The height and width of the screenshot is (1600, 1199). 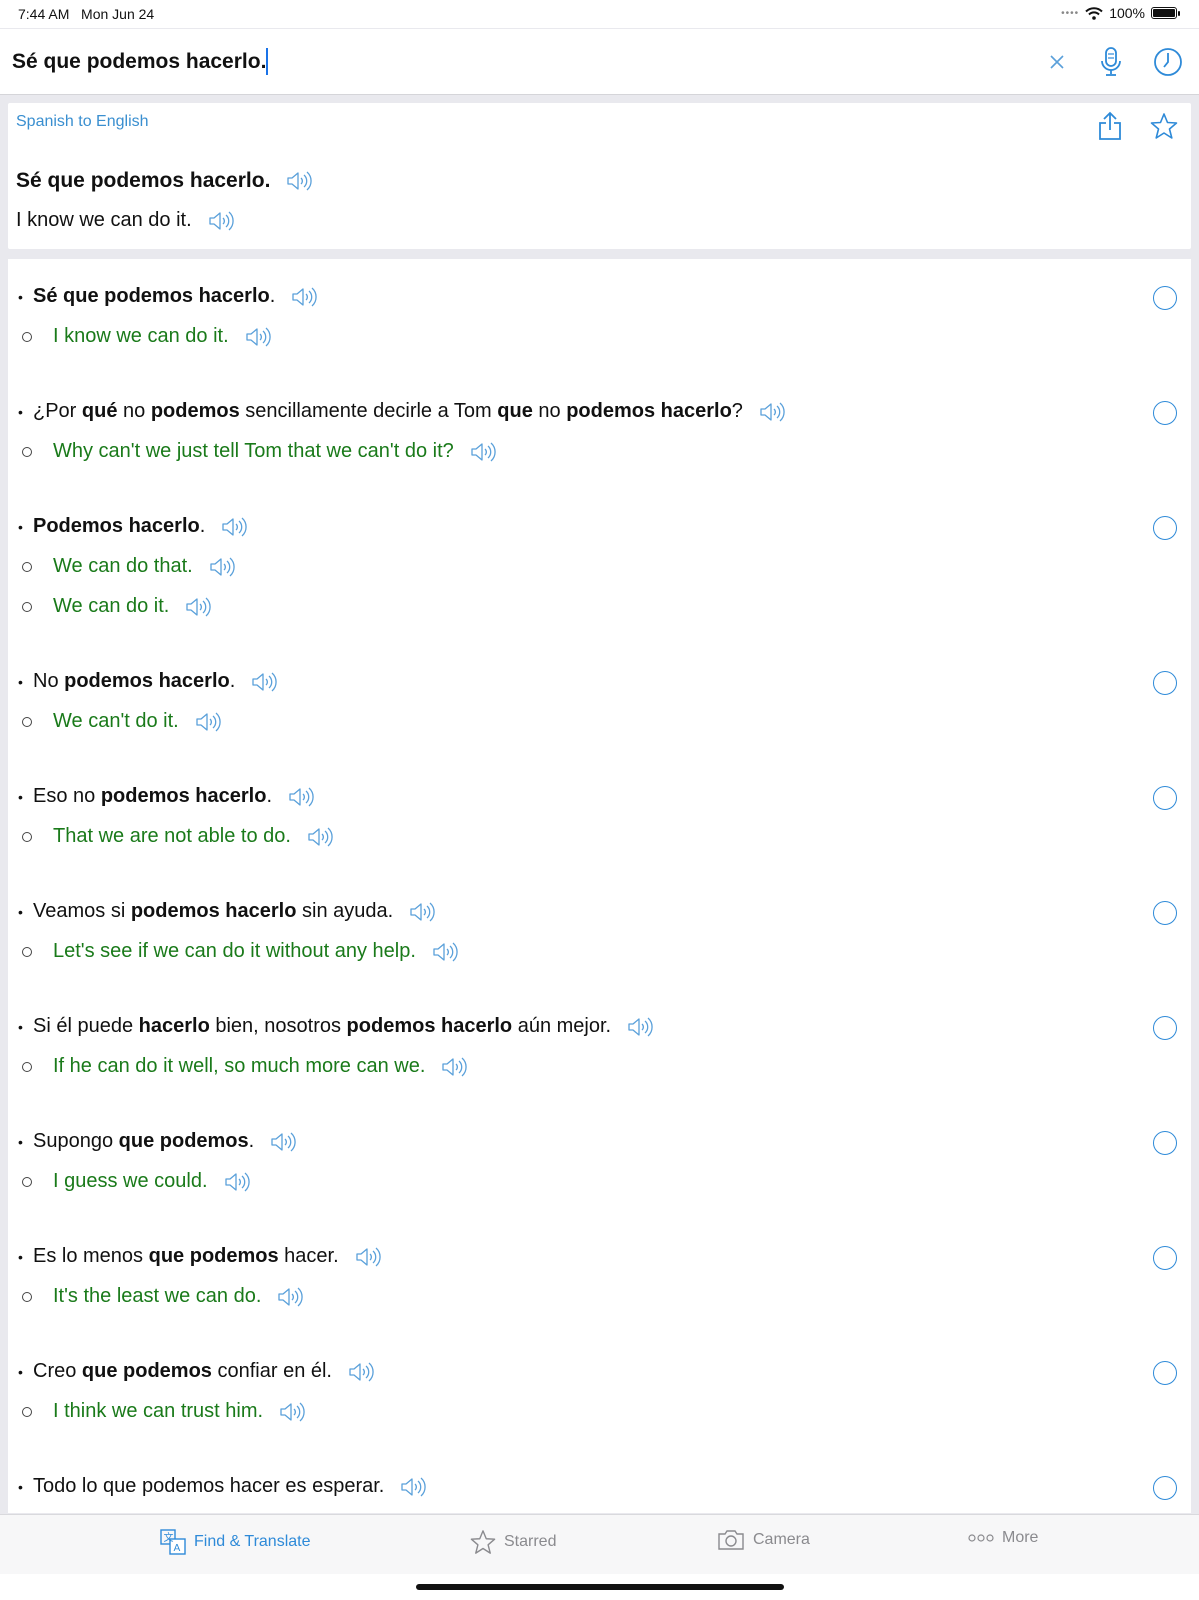 I want to click on sentence-fragment: aún mejor., so click(x=562, y=1026).